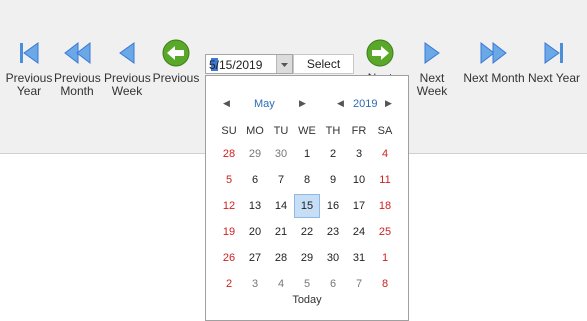 This screenshot has width=587, height=321. I want to click on next-month-arrow-icon: ▶, so click(302, 103).